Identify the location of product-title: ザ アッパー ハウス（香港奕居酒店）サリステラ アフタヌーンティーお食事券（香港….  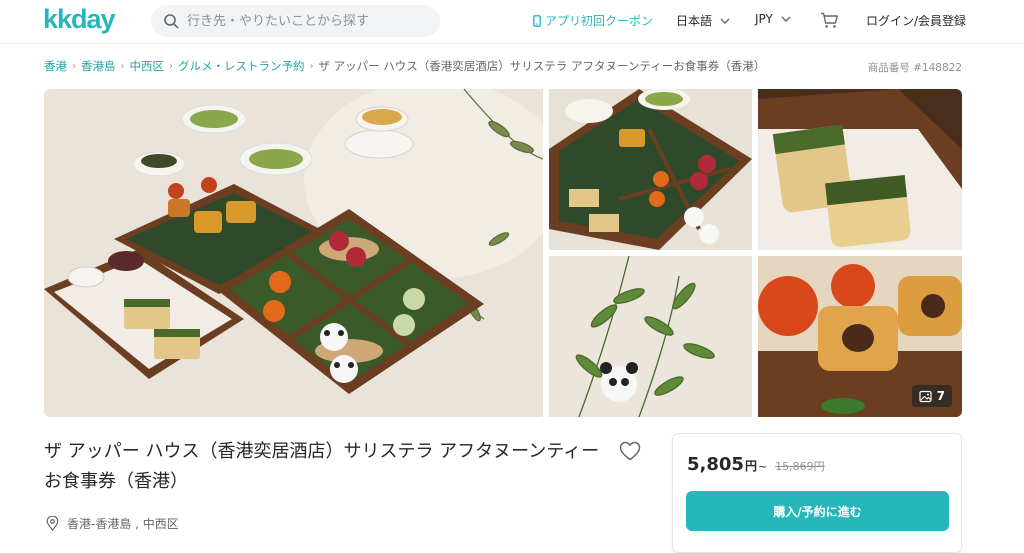
(322, 466).